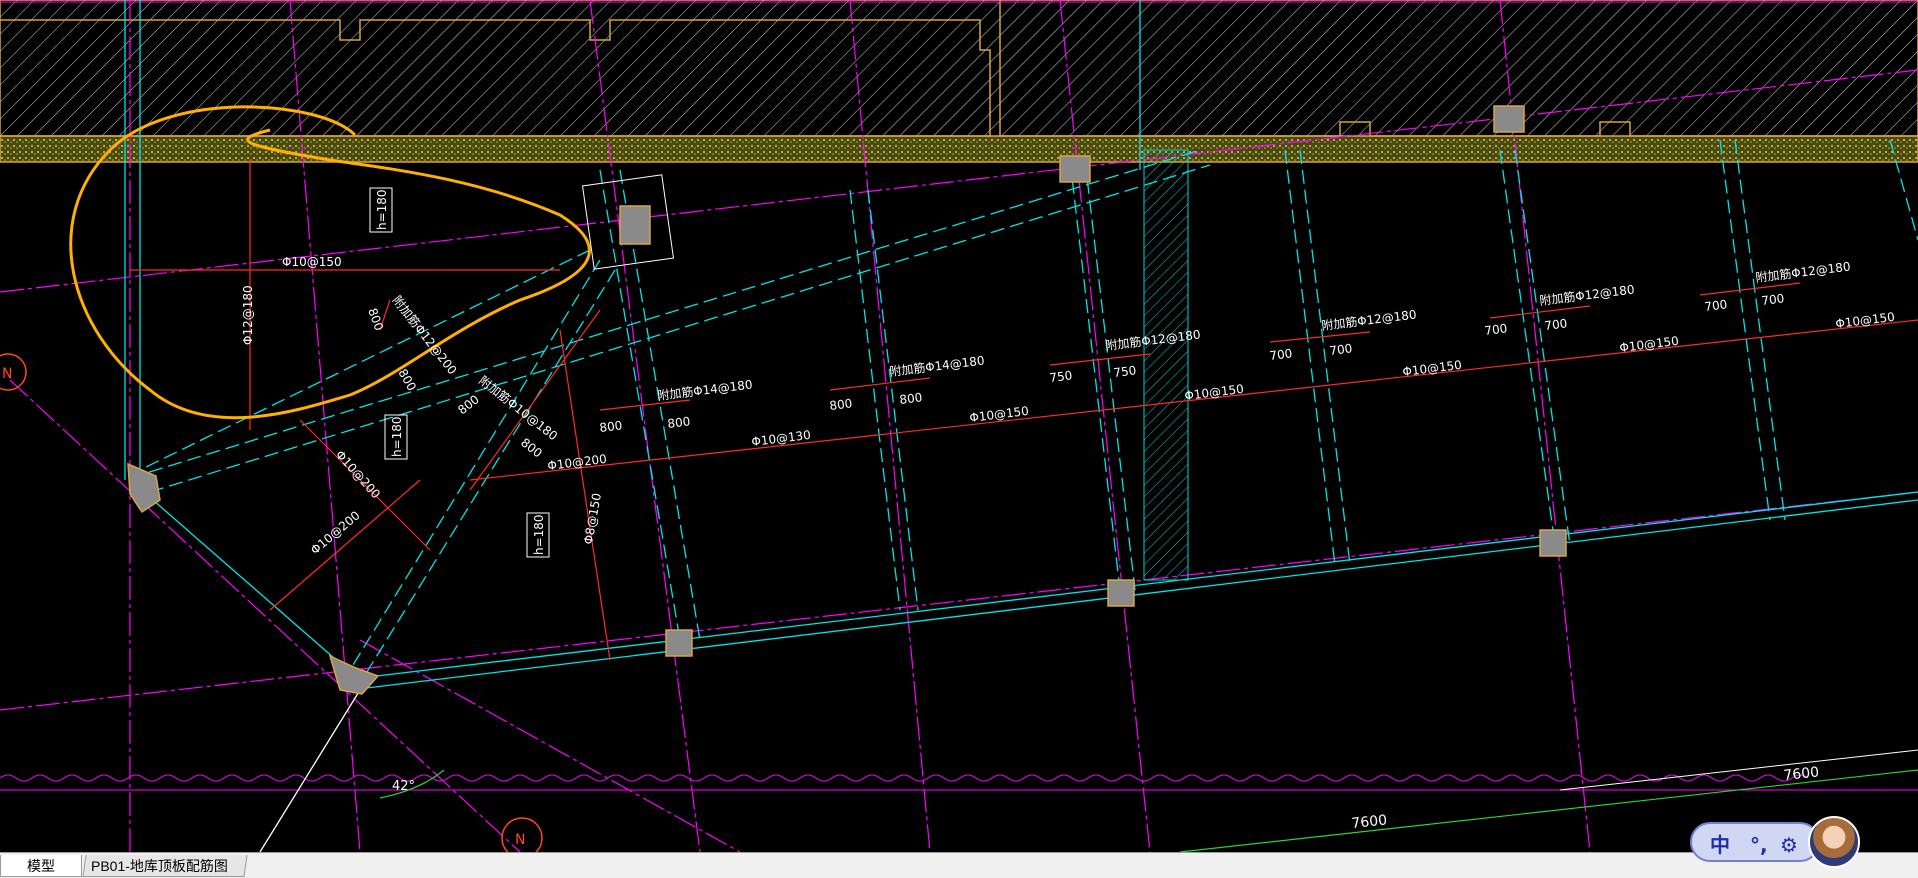  Describe the element at coordinates (1166, 365) in the screenshot. I see `hatched-beam-strip` at that location.